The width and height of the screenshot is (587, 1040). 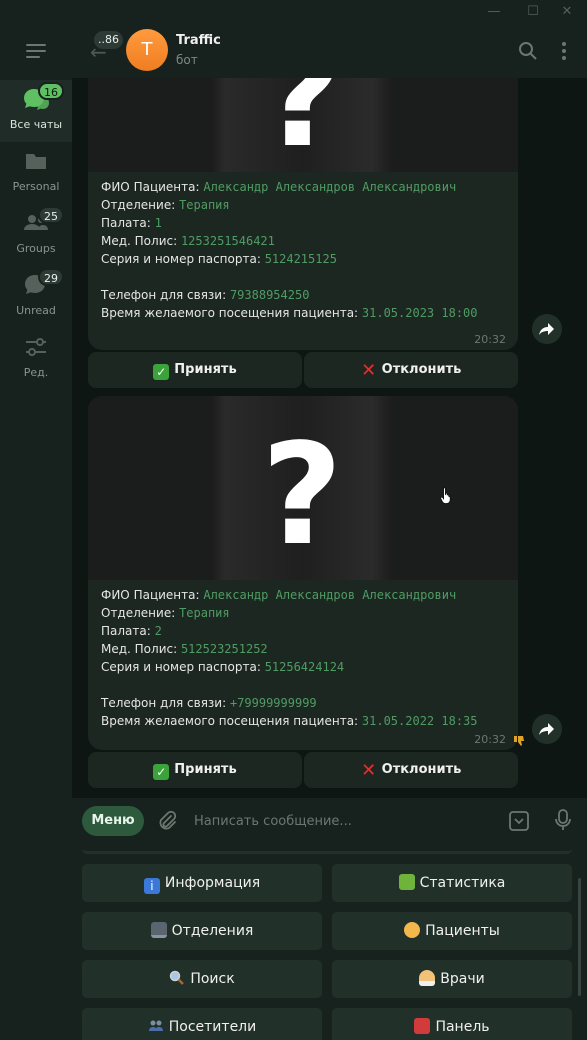 What do you see at coordinates (202, 1024) in the screenshot?
I see `keyboard-button-visitors: Посетители` at bounding box center [202, 1024].